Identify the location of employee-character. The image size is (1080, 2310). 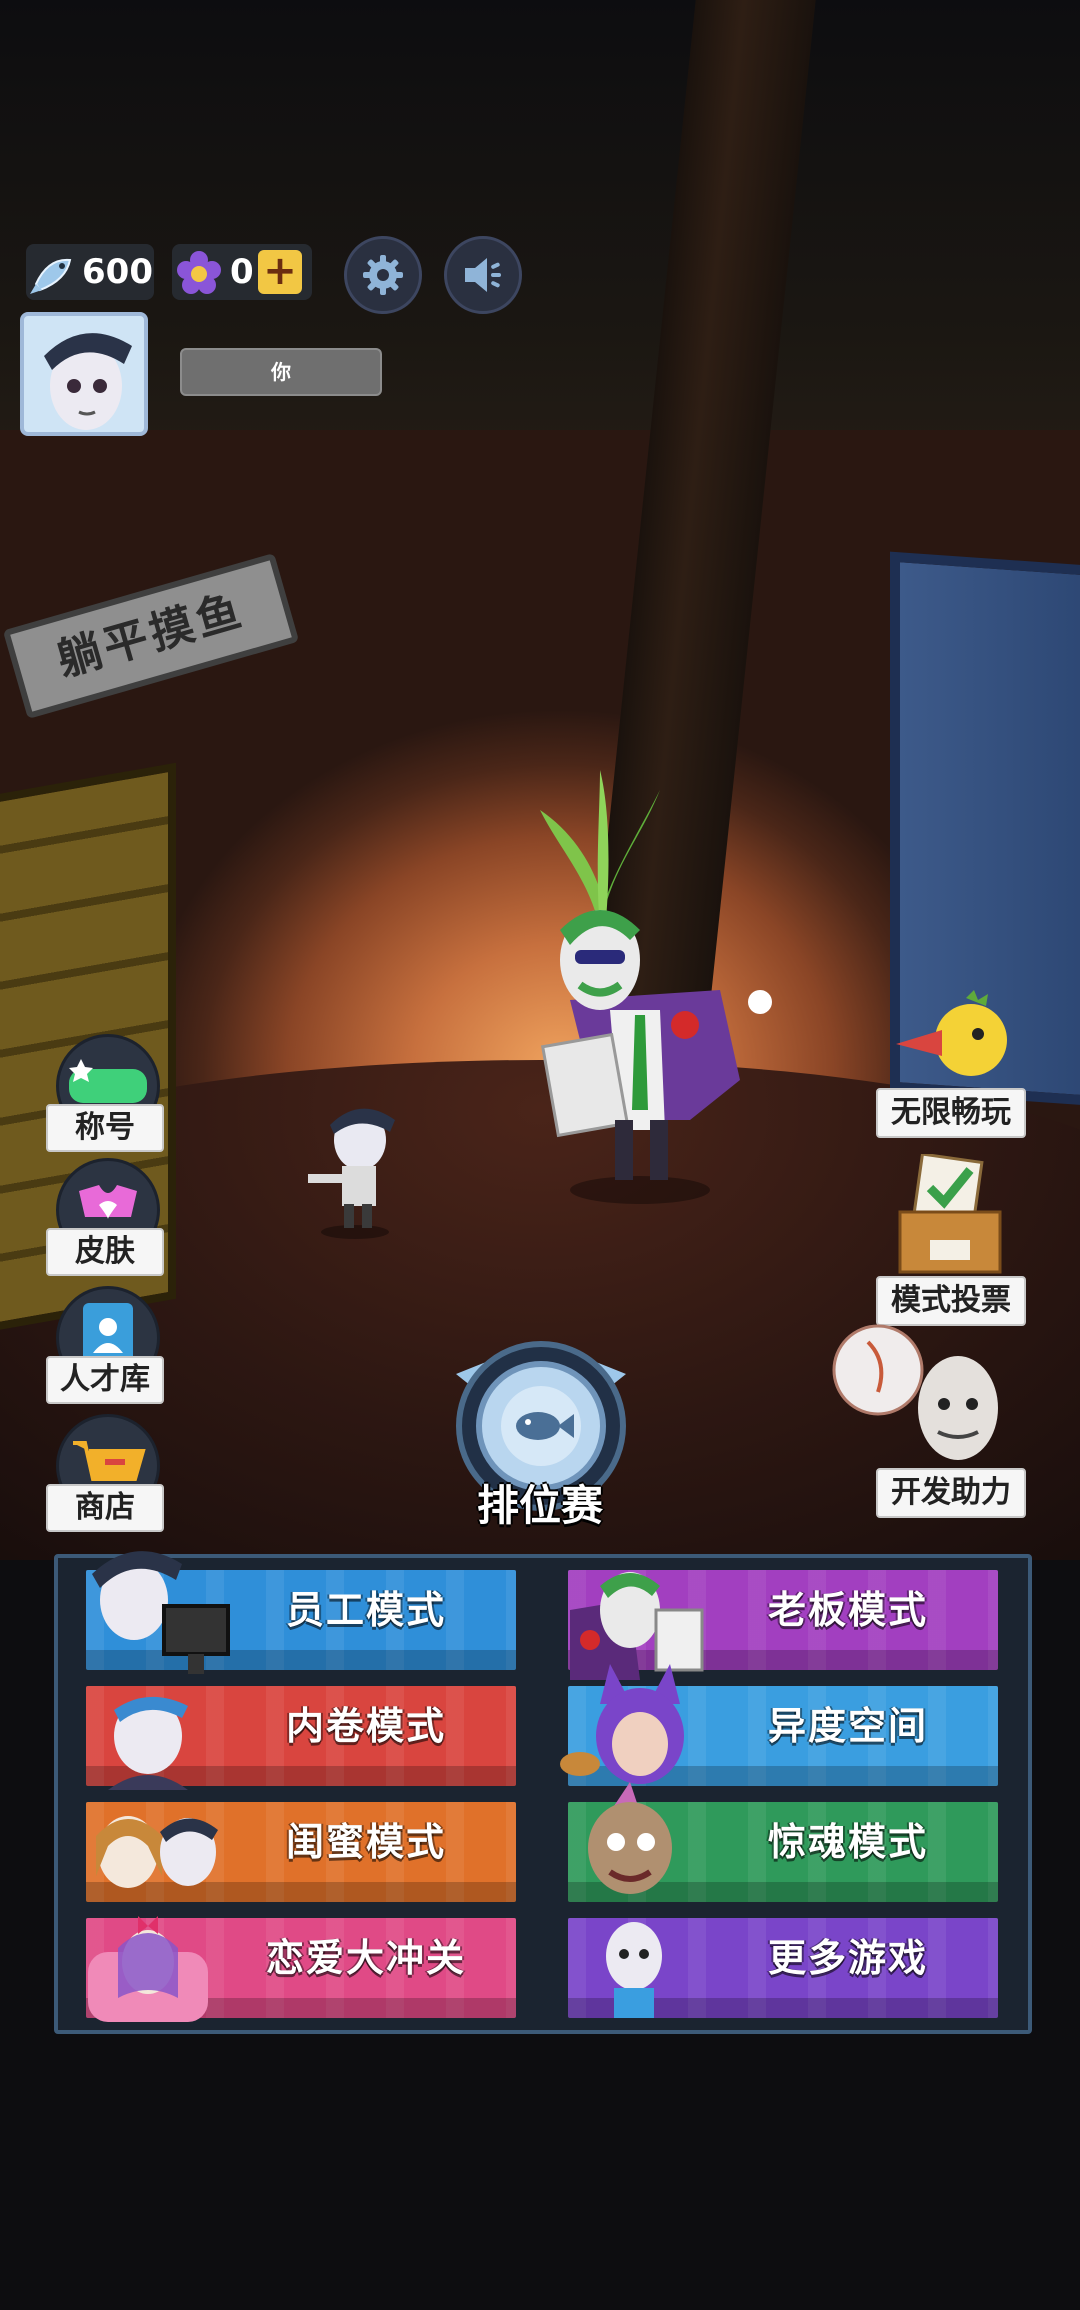
(351, 1173).